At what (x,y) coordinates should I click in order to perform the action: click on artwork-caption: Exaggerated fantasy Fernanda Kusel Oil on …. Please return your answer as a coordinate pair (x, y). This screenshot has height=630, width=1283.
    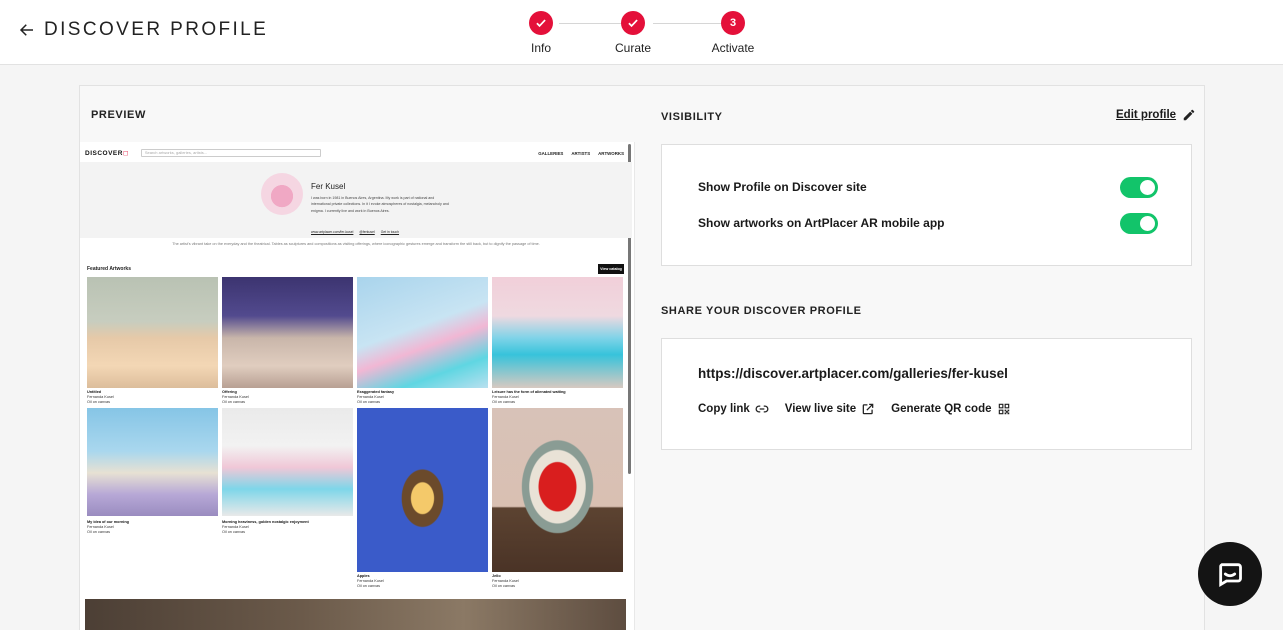
    Looking at the image, I should click on (376, 397).